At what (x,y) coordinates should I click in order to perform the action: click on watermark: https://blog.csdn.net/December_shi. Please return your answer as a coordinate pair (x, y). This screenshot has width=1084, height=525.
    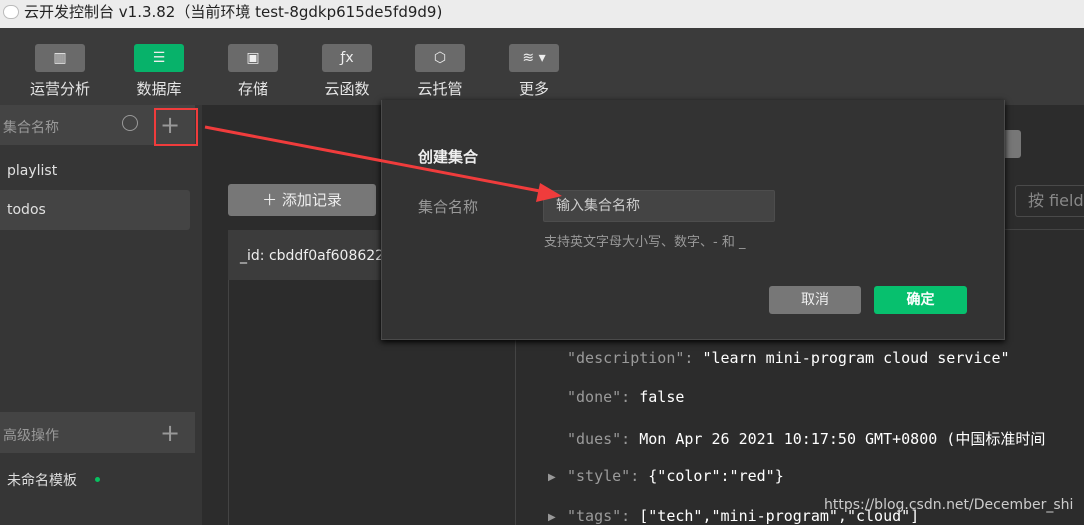
    Looking at the image, I should click on (949, 505).